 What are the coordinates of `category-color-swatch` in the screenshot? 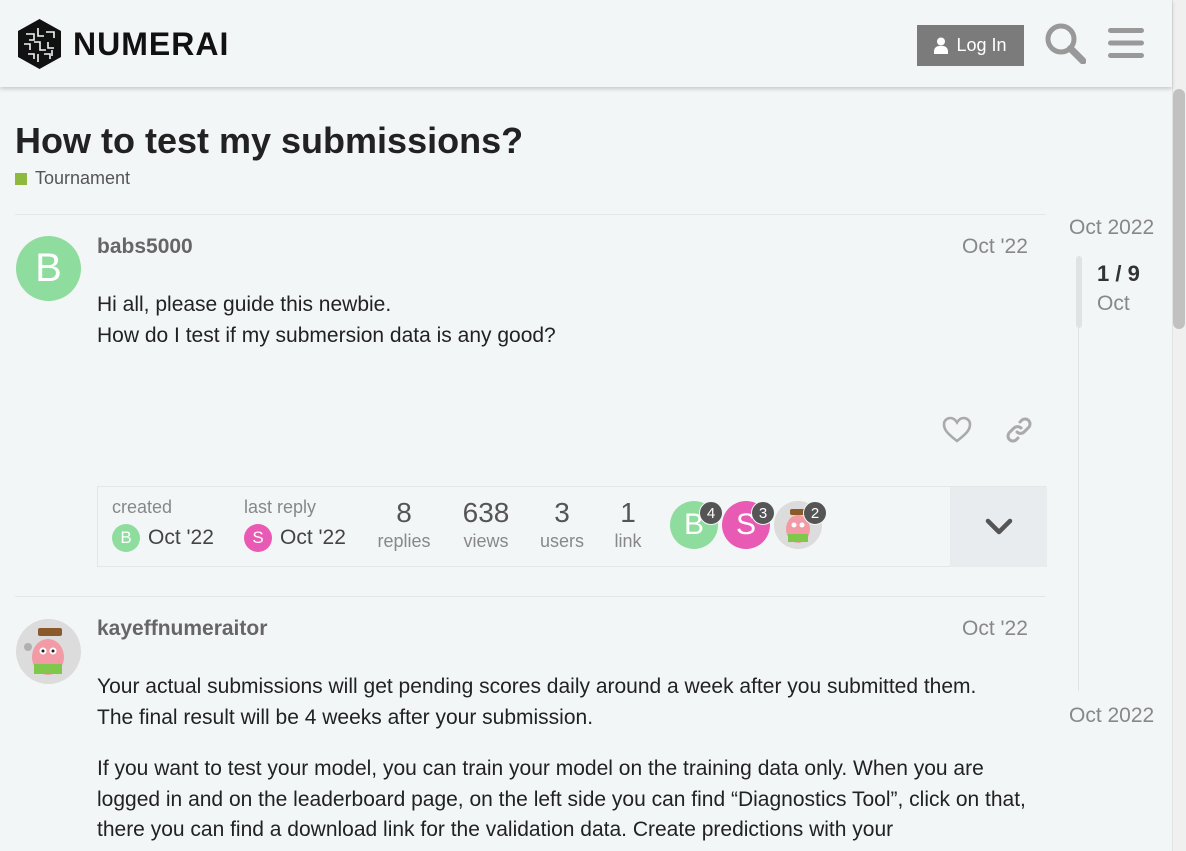 It's located at (21, 178).